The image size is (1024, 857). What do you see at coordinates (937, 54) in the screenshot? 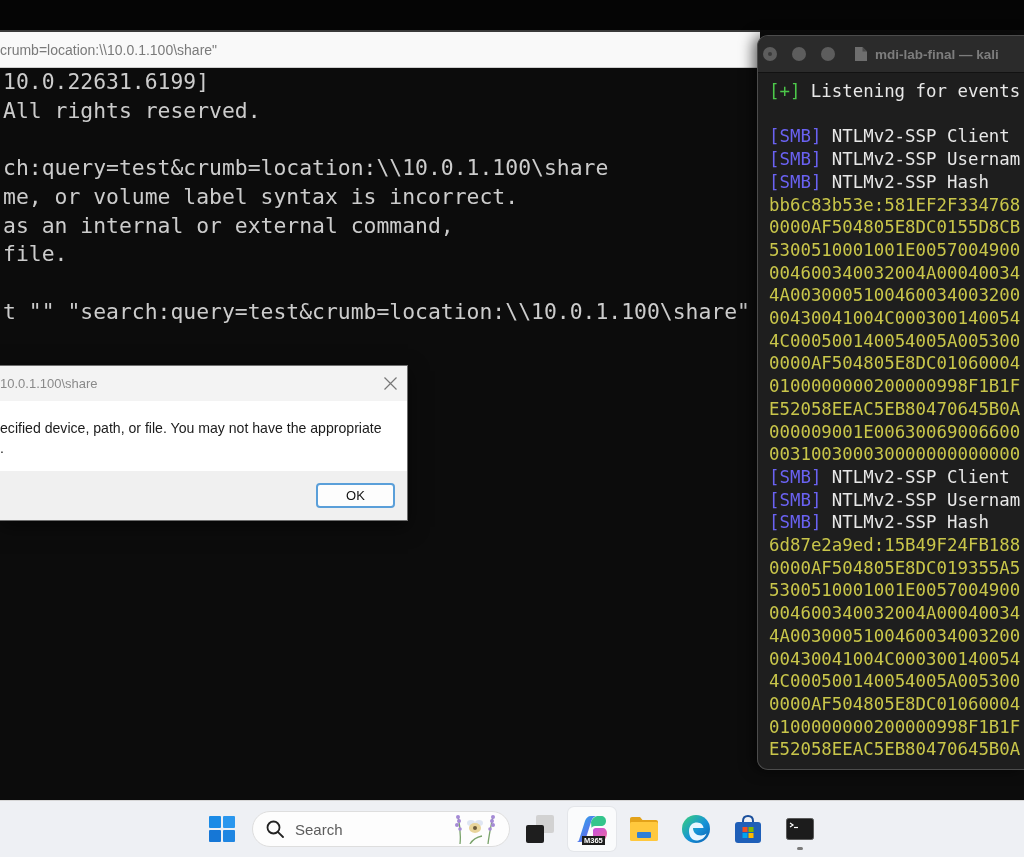
I see `window-title: mdi-lab-final — kali` at bounding box center [937, 54].